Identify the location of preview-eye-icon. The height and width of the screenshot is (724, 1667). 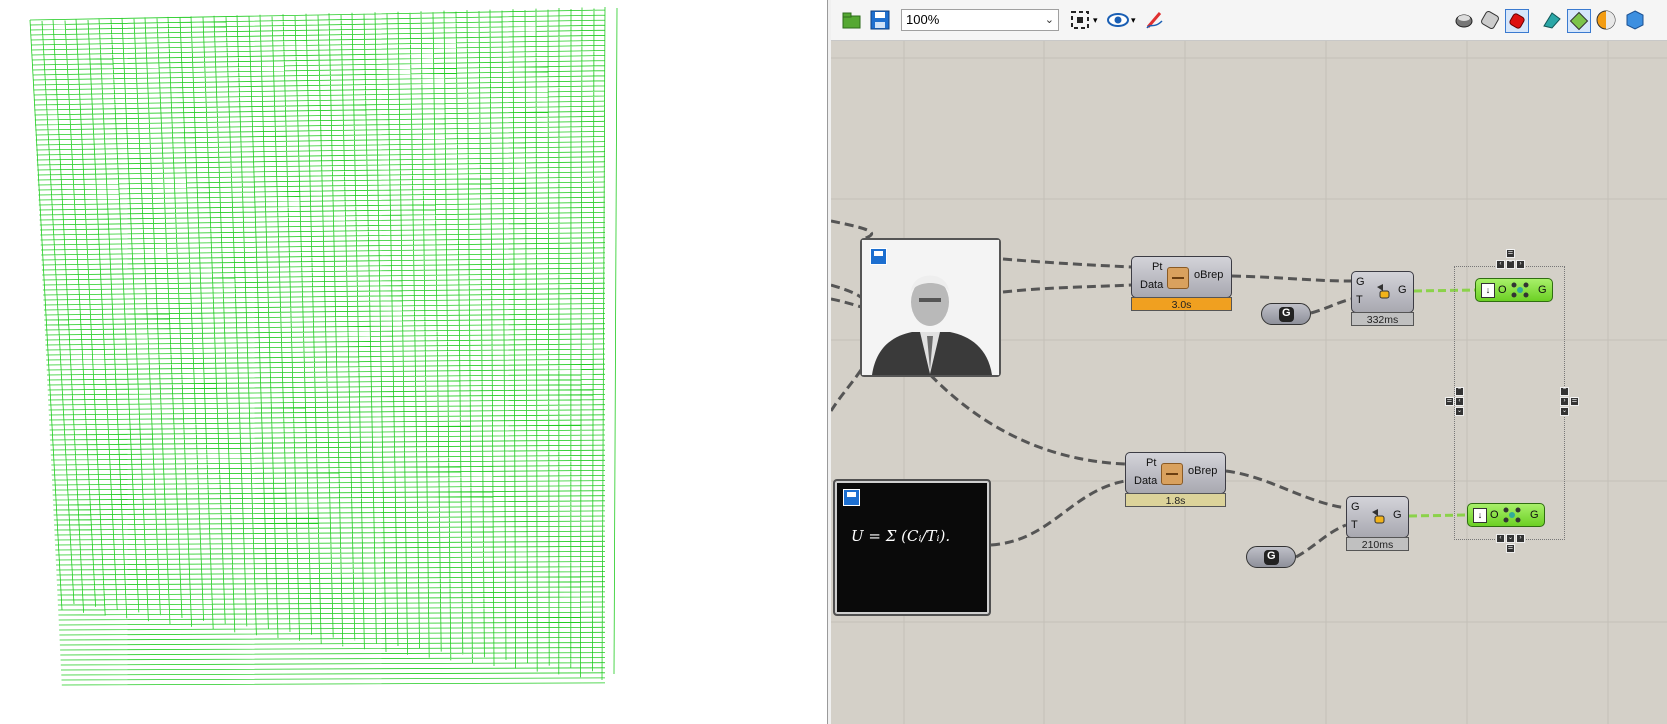
(1118, 20).